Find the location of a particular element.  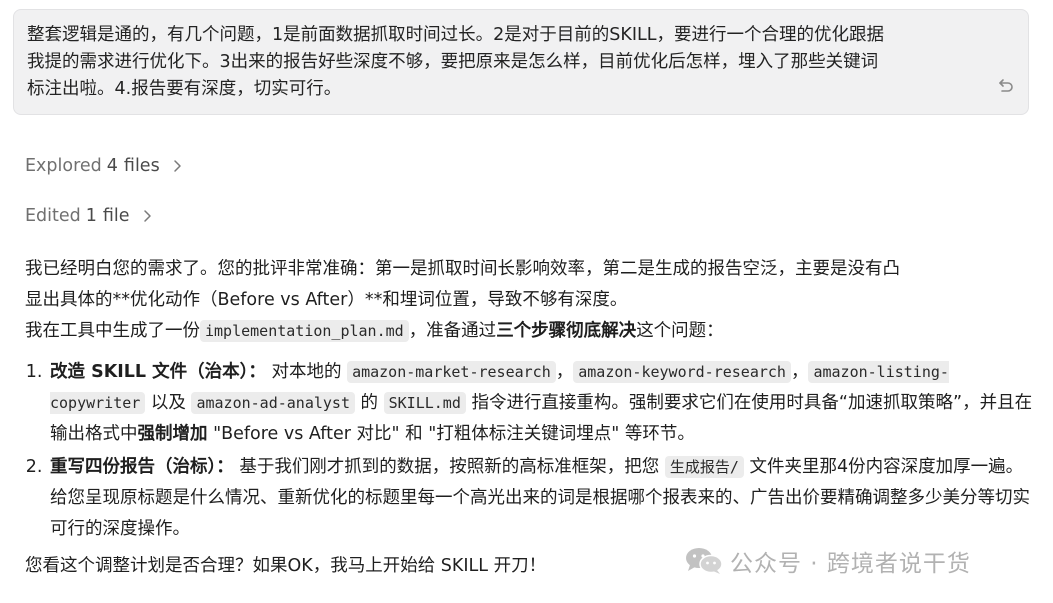

list-item-title: 重写四份报告（治标）： is located at coordinates (142, 467).